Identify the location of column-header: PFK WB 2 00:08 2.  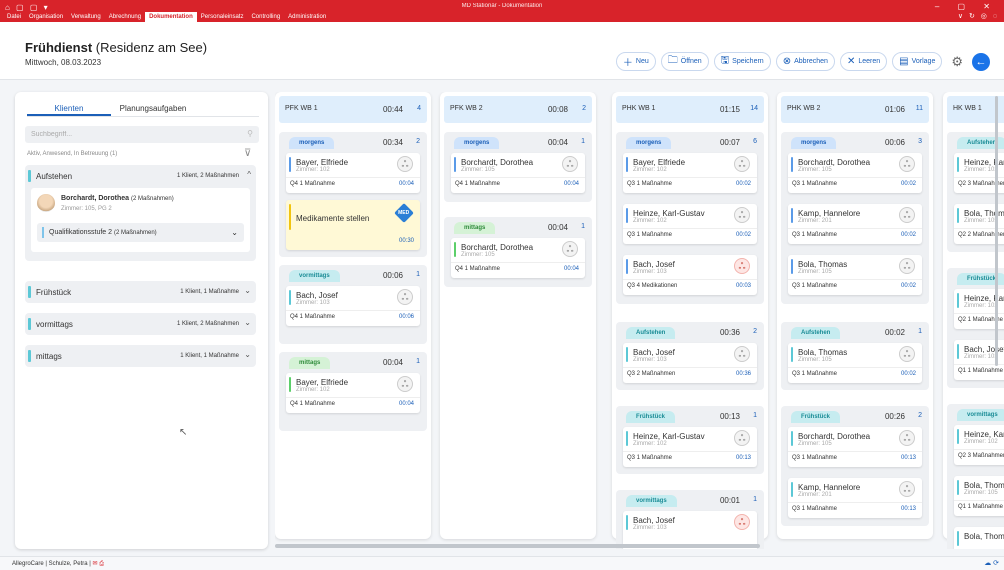
(518, 109).